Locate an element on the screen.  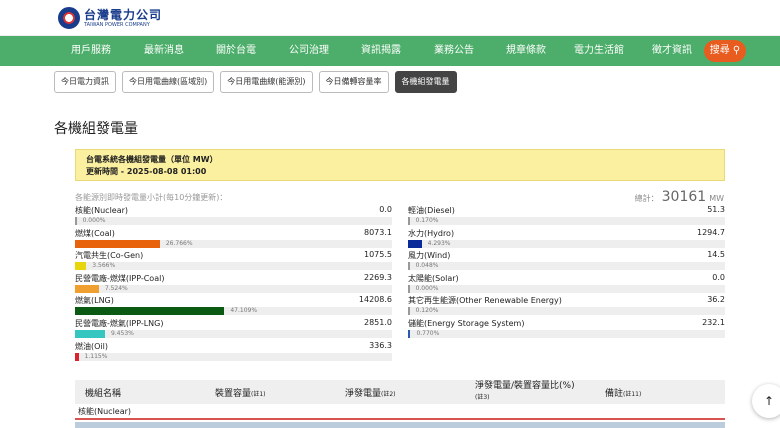
energy-value: 14.5 is located at coordinates (716, 255).